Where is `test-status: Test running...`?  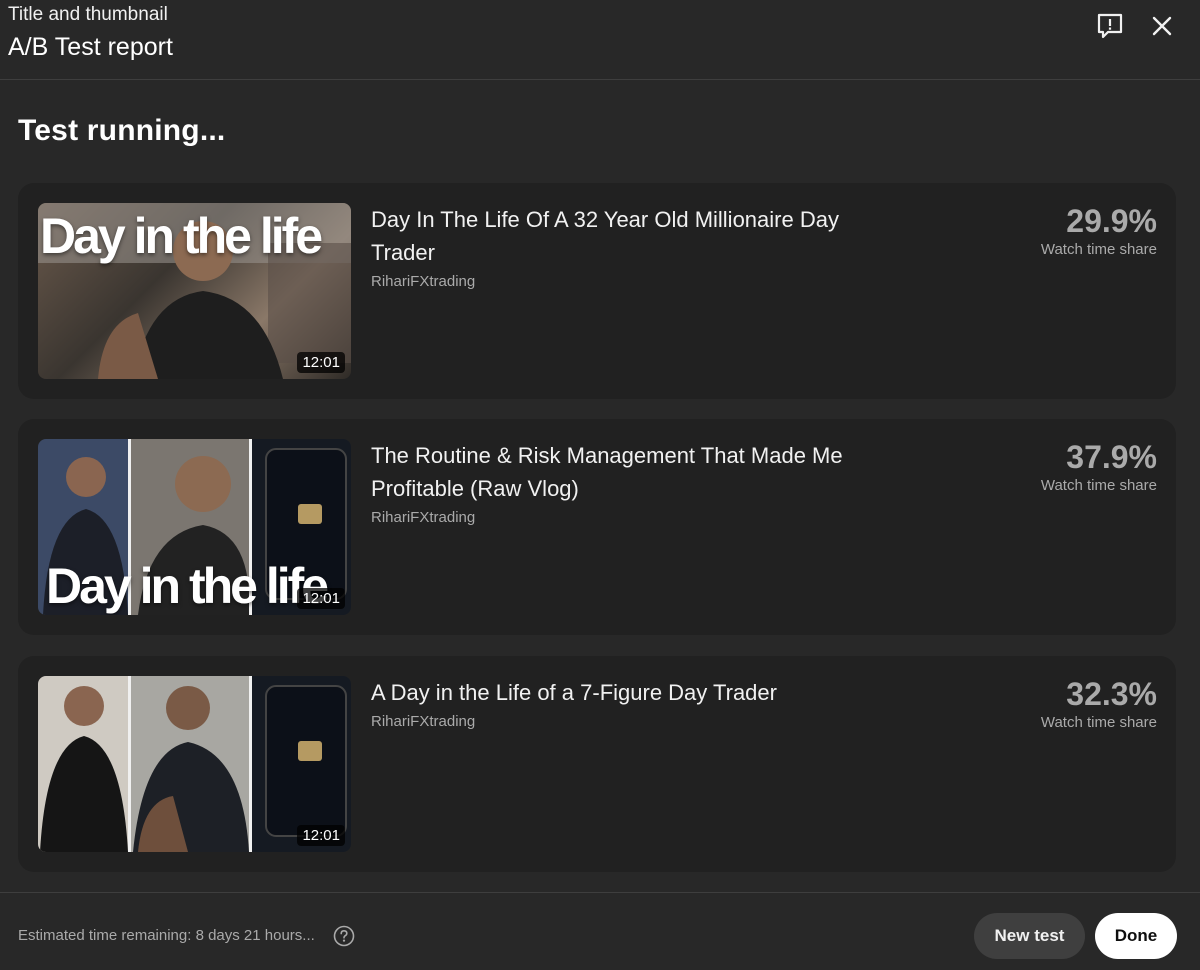
test-status: Test running... is located at coordinates (122, 130).